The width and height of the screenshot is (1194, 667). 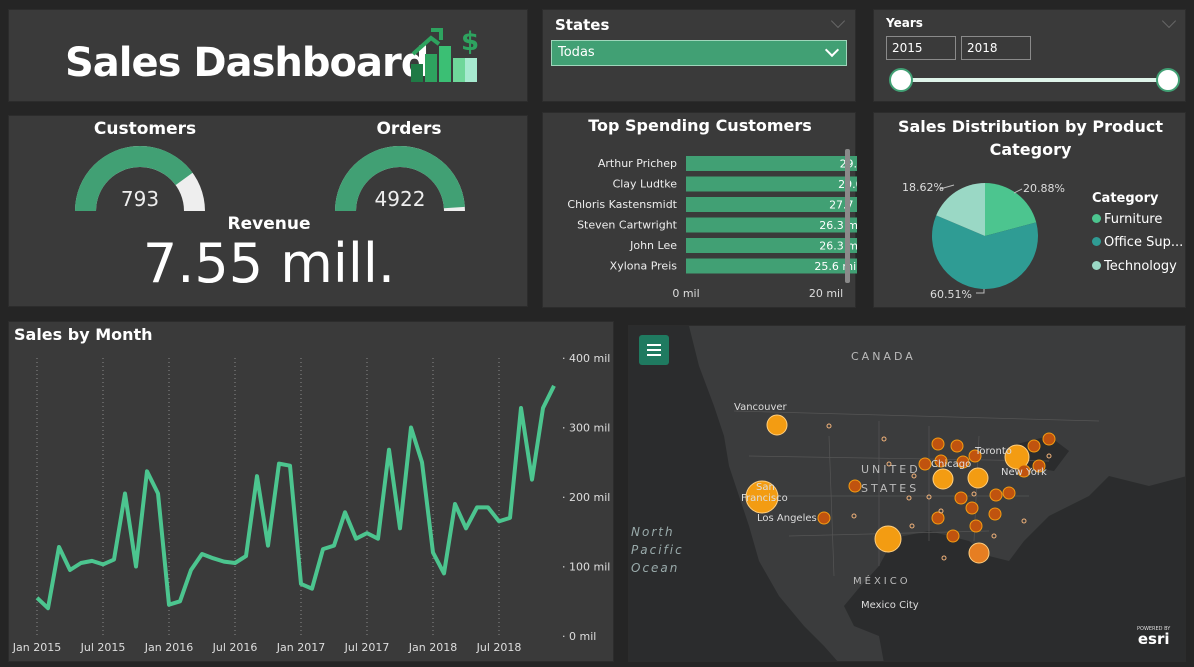 I want to click on scrollbar, so click(x=847, y=216).